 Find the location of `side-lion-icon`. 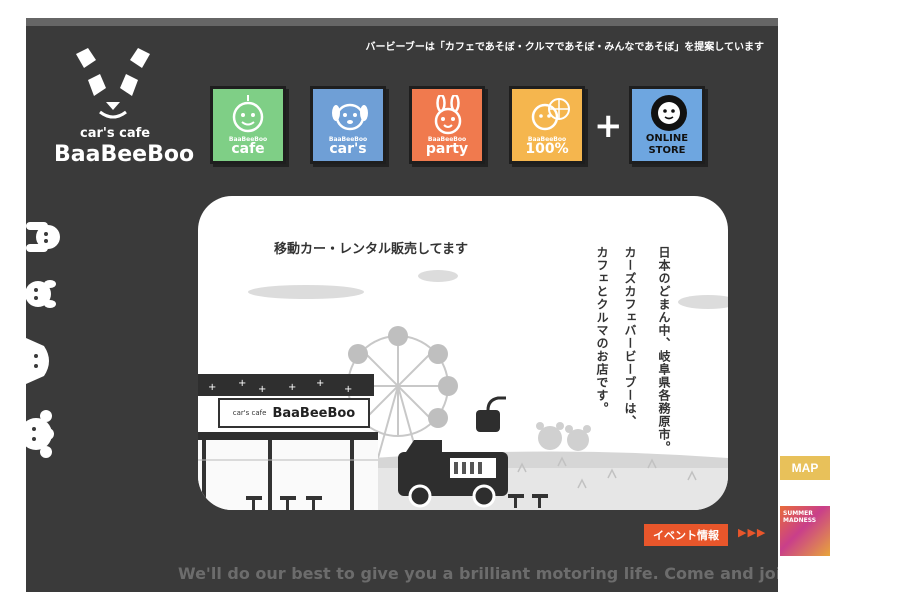

side-lion-icon is located at coordinates (40, 434).